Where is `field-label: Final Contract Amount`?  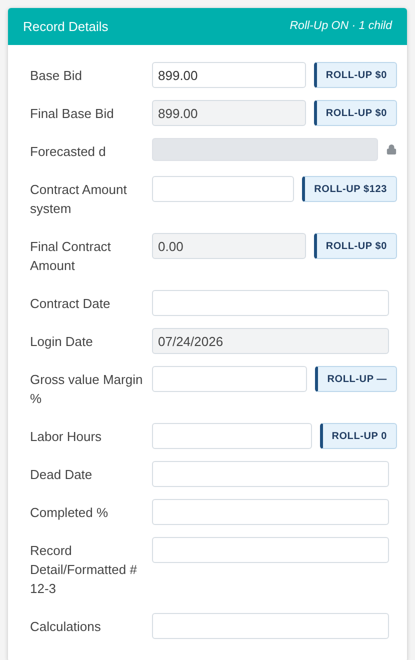
field-label: Final Contract Amount is located at coordinates (71, 256).